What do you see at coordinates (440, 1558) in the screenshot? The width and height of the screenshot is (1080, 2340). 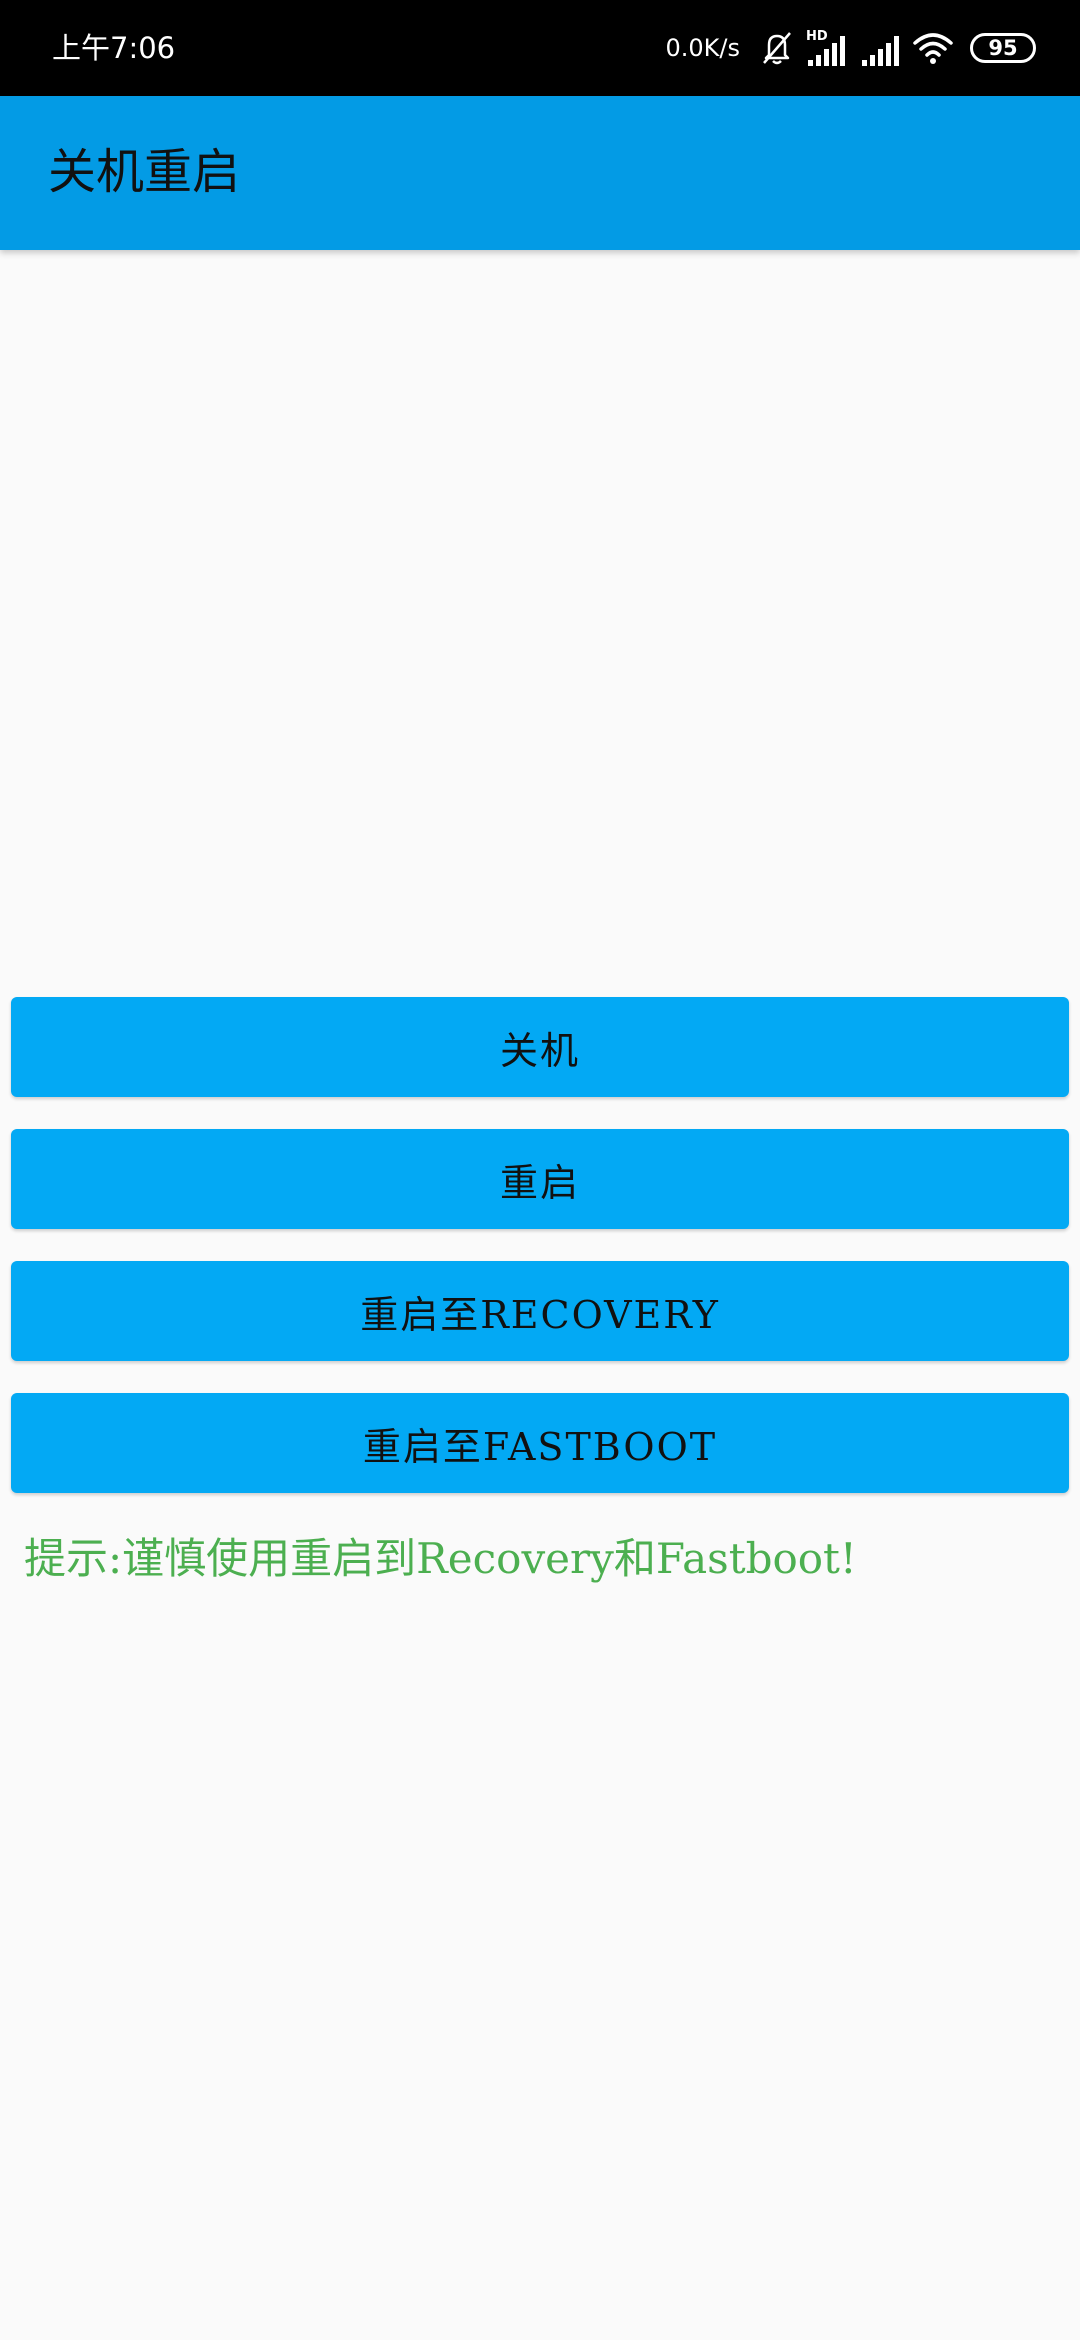 I see `warning-hint: 提示:谨慎使用重启到Recovery和Fastboot!` at bounding box center [440, 1558].